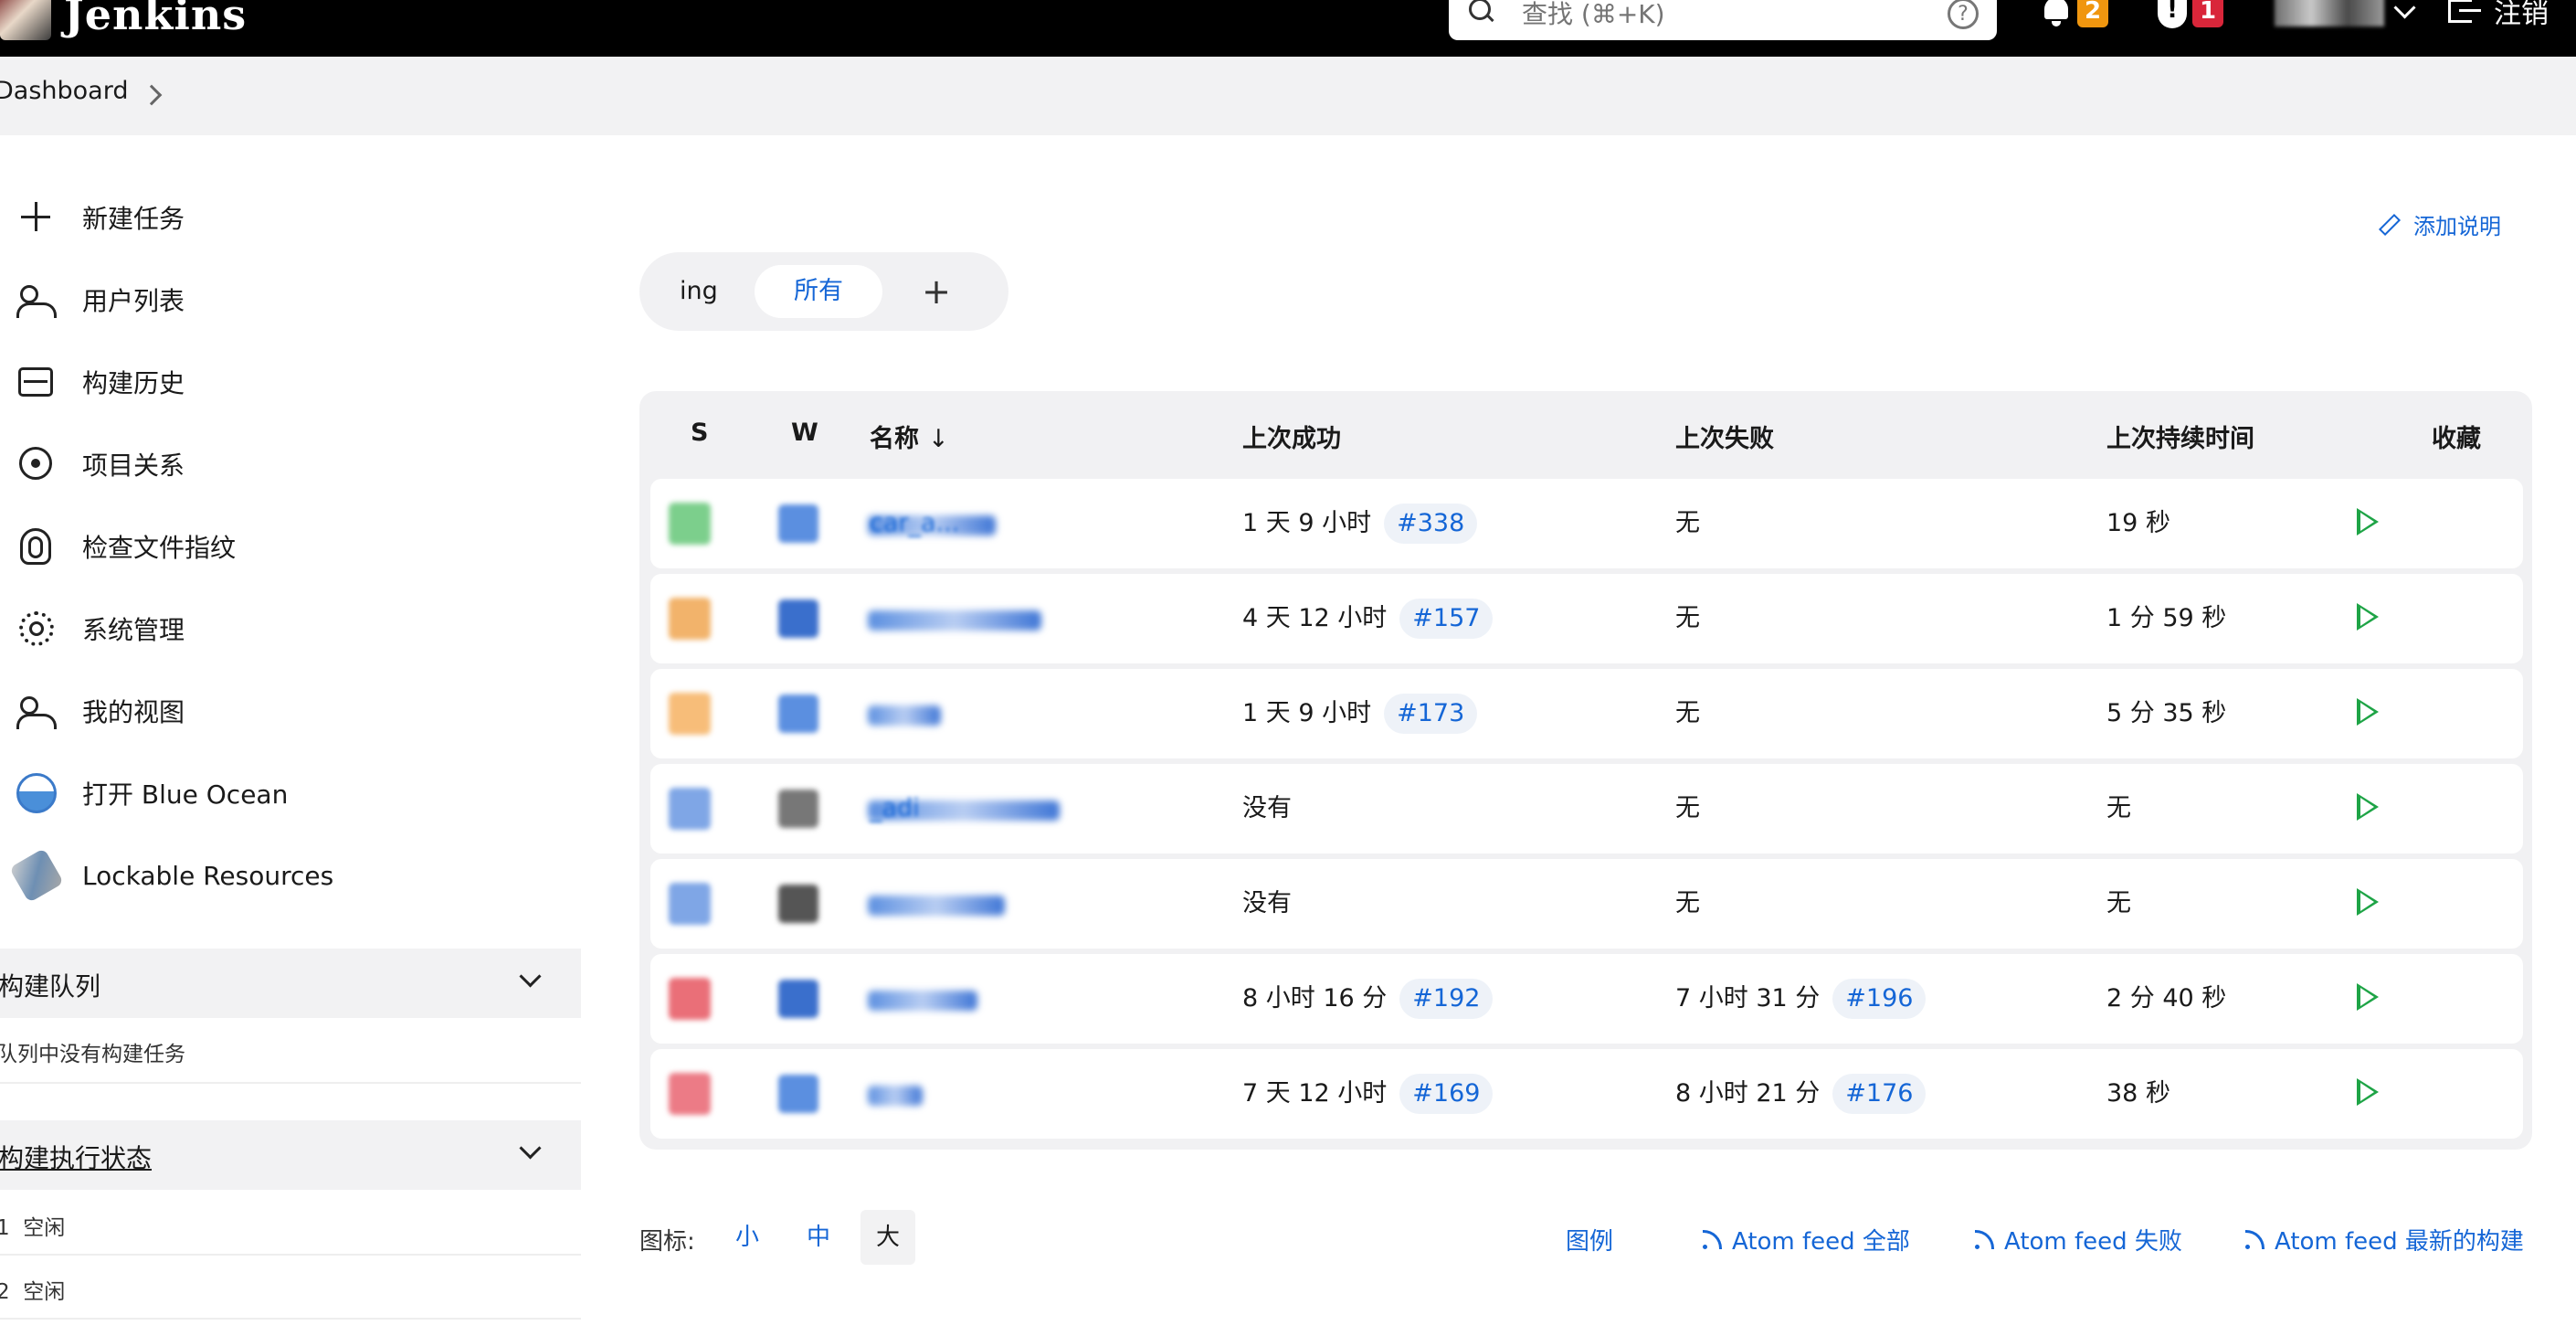  I want to click on sidebar-item-label: 项目关系, so click(133, 466).